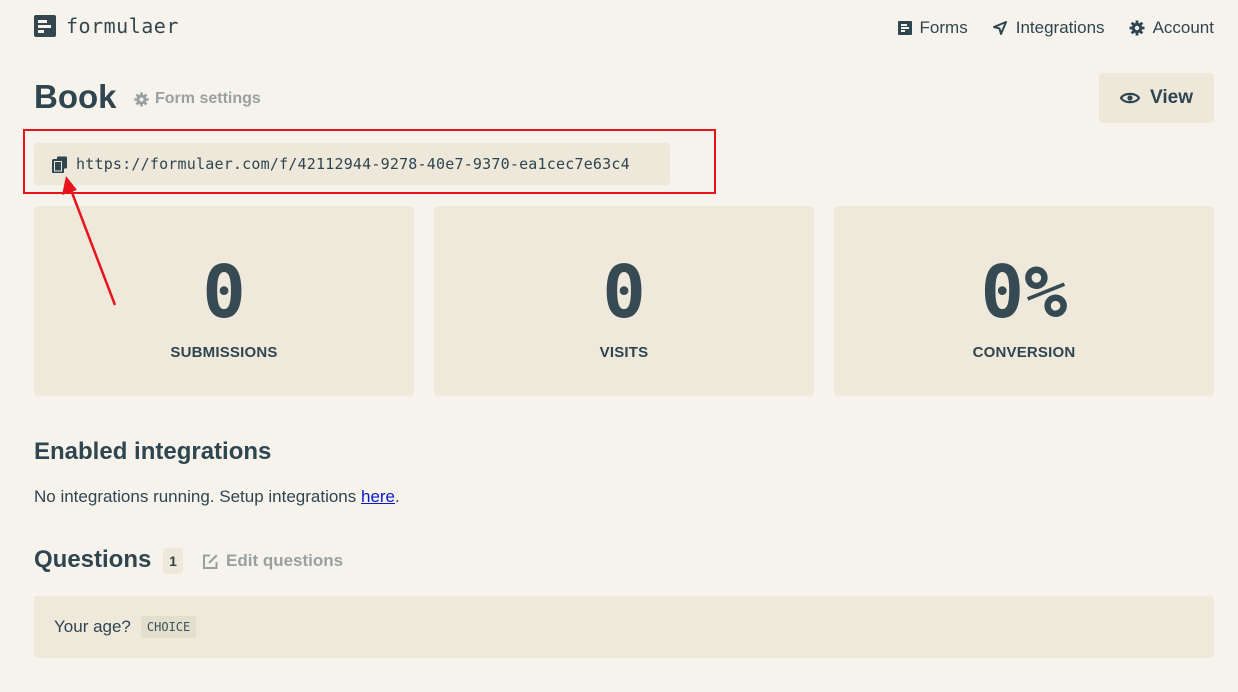 The height and width of the screenshot is (692, 1238). I want to click on stat-card-conversion: 0% CONVERSION, so click(1024, 301).